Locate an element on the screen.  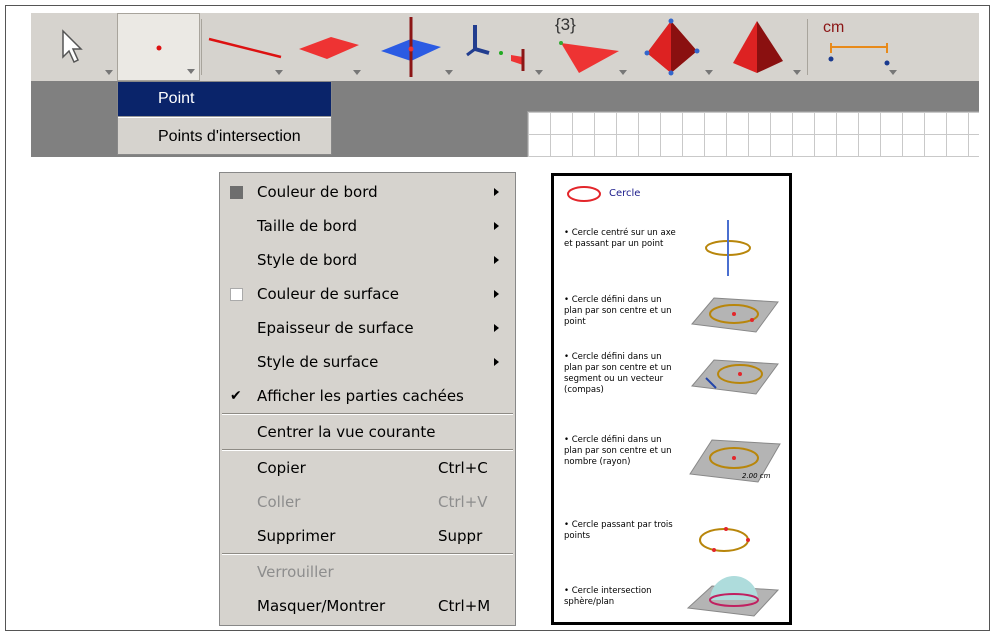
circle-three-points-icon is located at coordinates (724, 539).